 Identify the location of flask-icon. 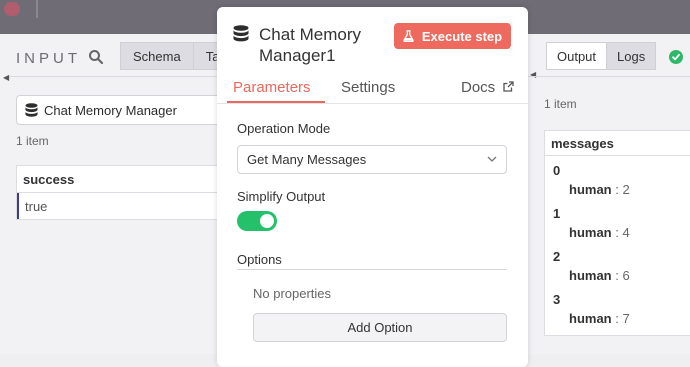
(408, 36).